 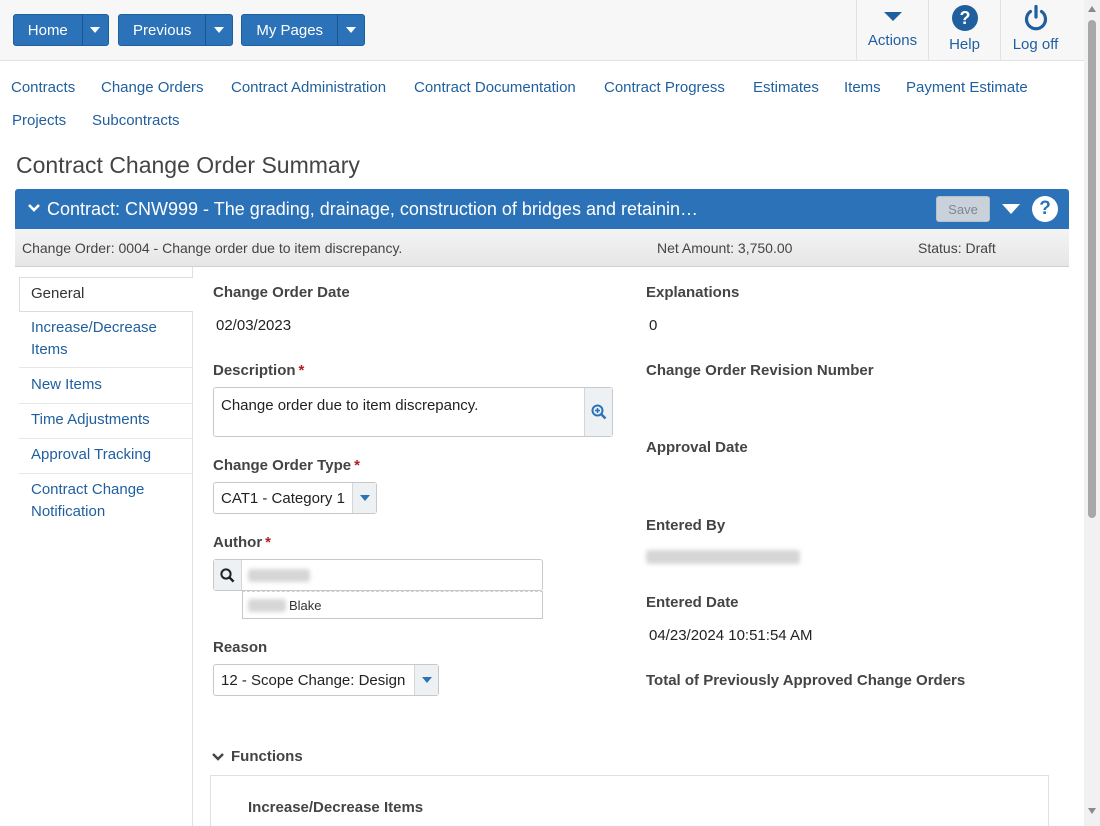 I want to click on approval-date-label: Approval Date, so click(x=697, y=447).